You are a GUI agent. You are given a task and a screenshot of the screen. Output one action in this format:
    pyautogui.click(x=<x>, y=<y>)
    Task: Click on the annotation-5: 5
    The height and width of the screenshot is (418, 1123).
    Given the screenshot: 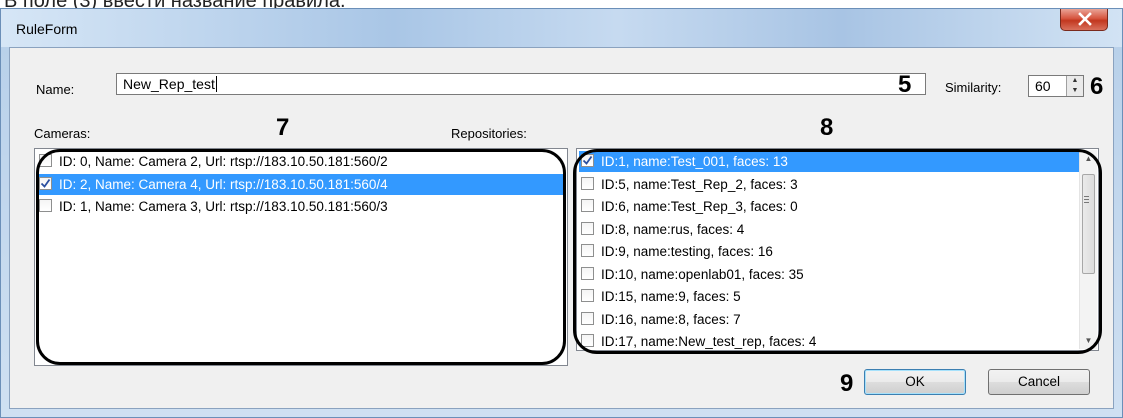 What is the action you would take?
    pyautogui.click(x=905, y=84)
    